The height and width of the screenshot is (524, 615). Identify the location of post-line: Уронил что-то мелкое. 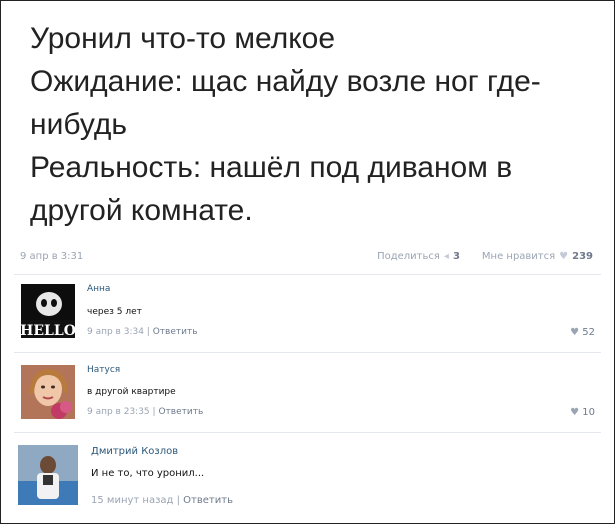
(183, 38).